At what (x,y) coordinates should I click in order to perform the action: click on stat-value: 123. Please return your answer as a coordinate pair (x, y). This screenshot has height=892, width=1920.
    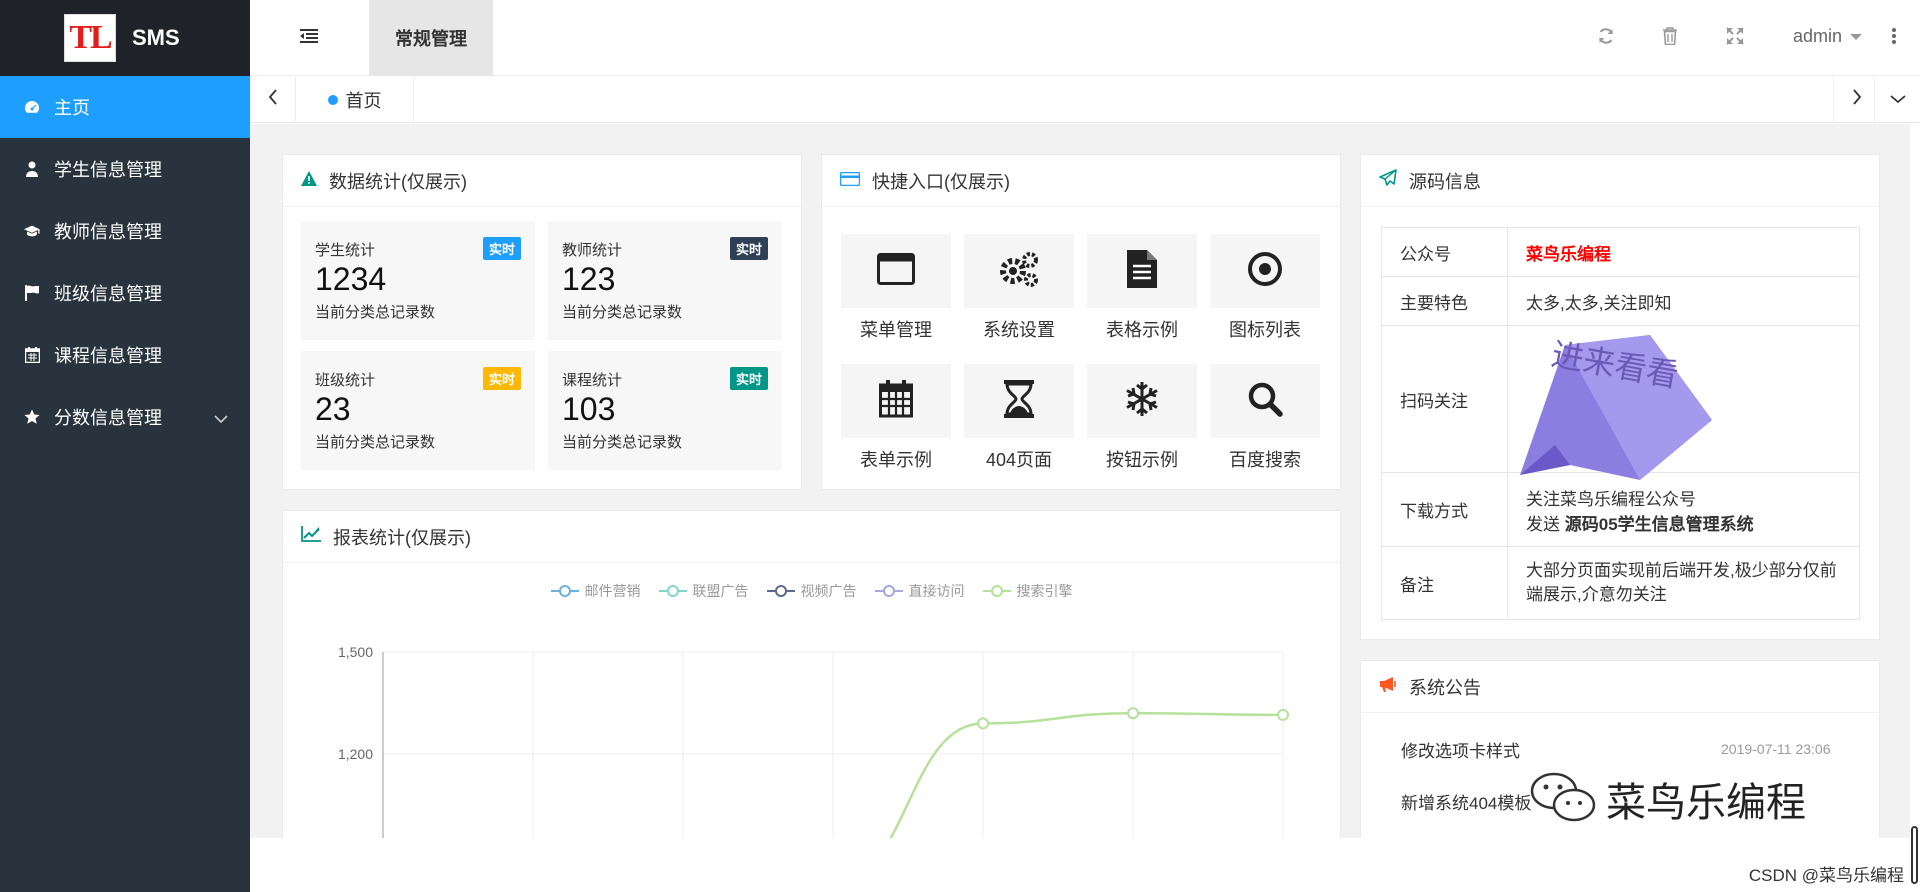
    Looking at the image, I should click on (589, 279).